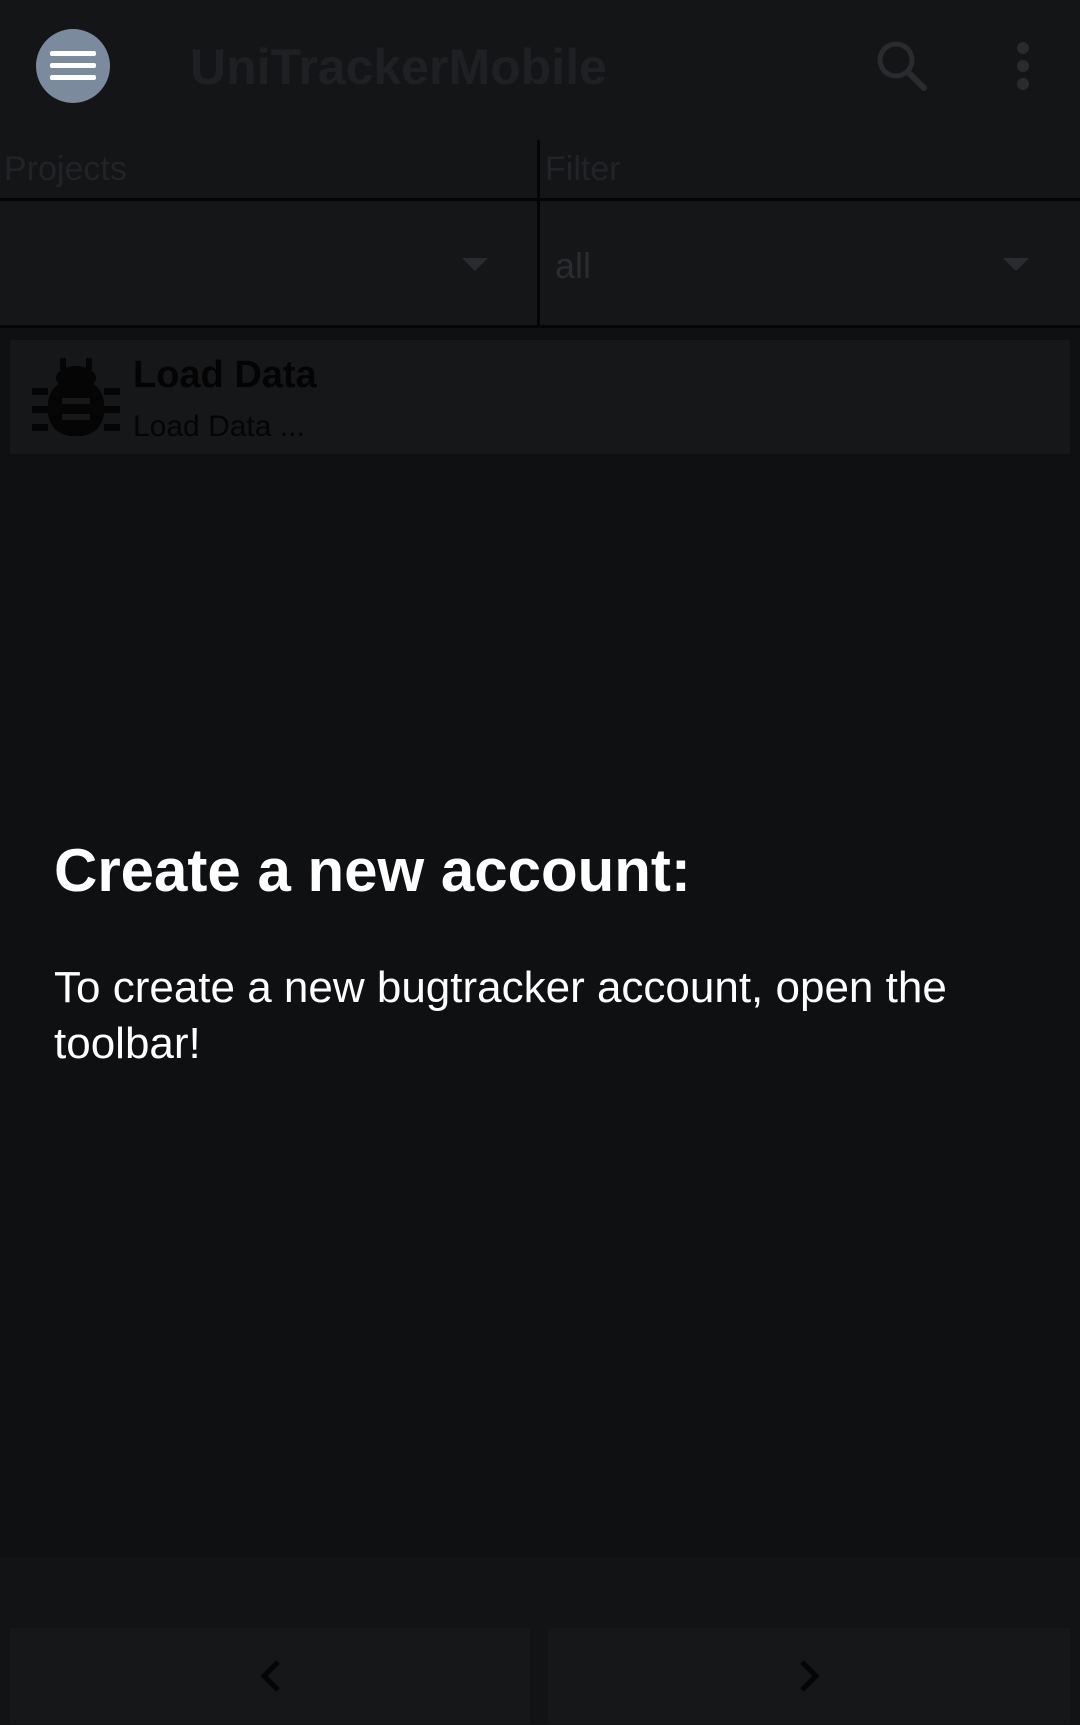 This screenshot has width=1080, height=1725. Describe the element at coordinates (573, 265) in the screenshot. I see `filter-spinner-value: all` at that location.